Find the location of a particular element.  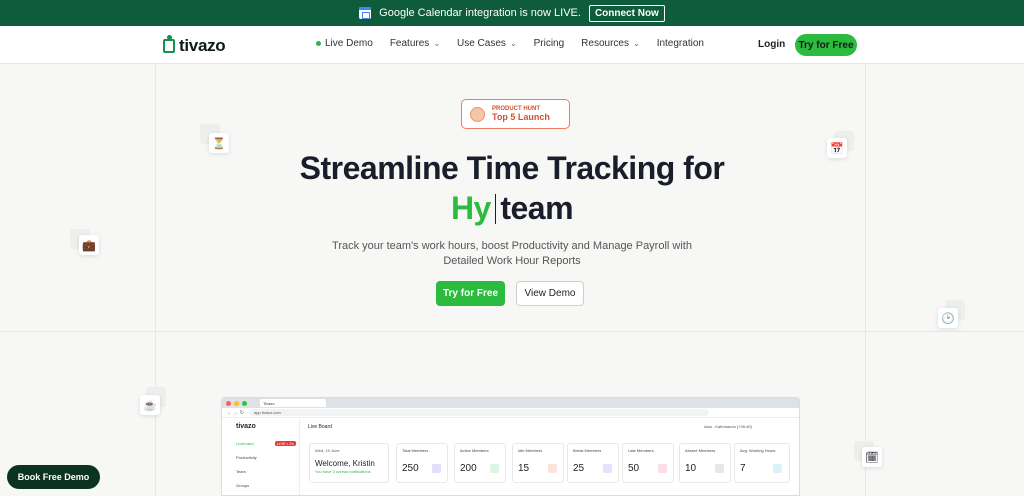

tivazo-logo: tivazo is located at coordinates (194, 45).